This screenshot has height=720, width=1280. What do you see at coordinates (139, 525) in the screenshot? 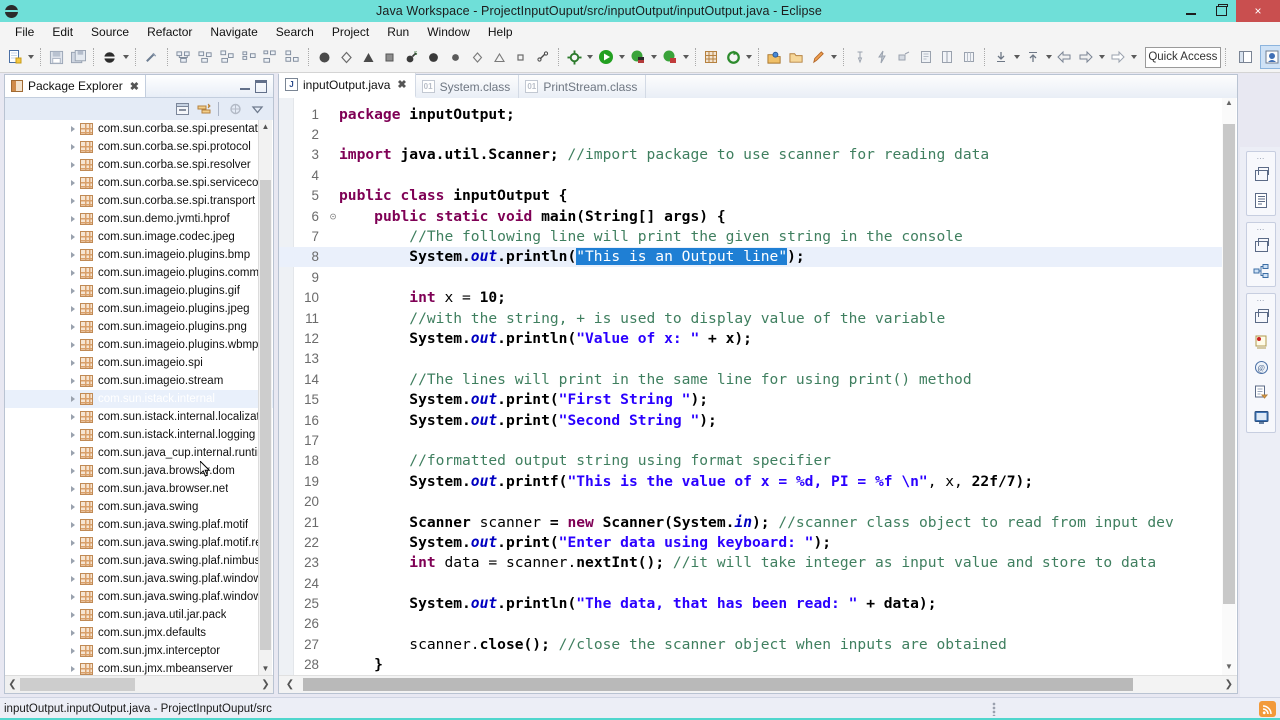
I see `tree-item-22: com.sun.java.swing.plaf.motif` at bounding box center [139, 525].